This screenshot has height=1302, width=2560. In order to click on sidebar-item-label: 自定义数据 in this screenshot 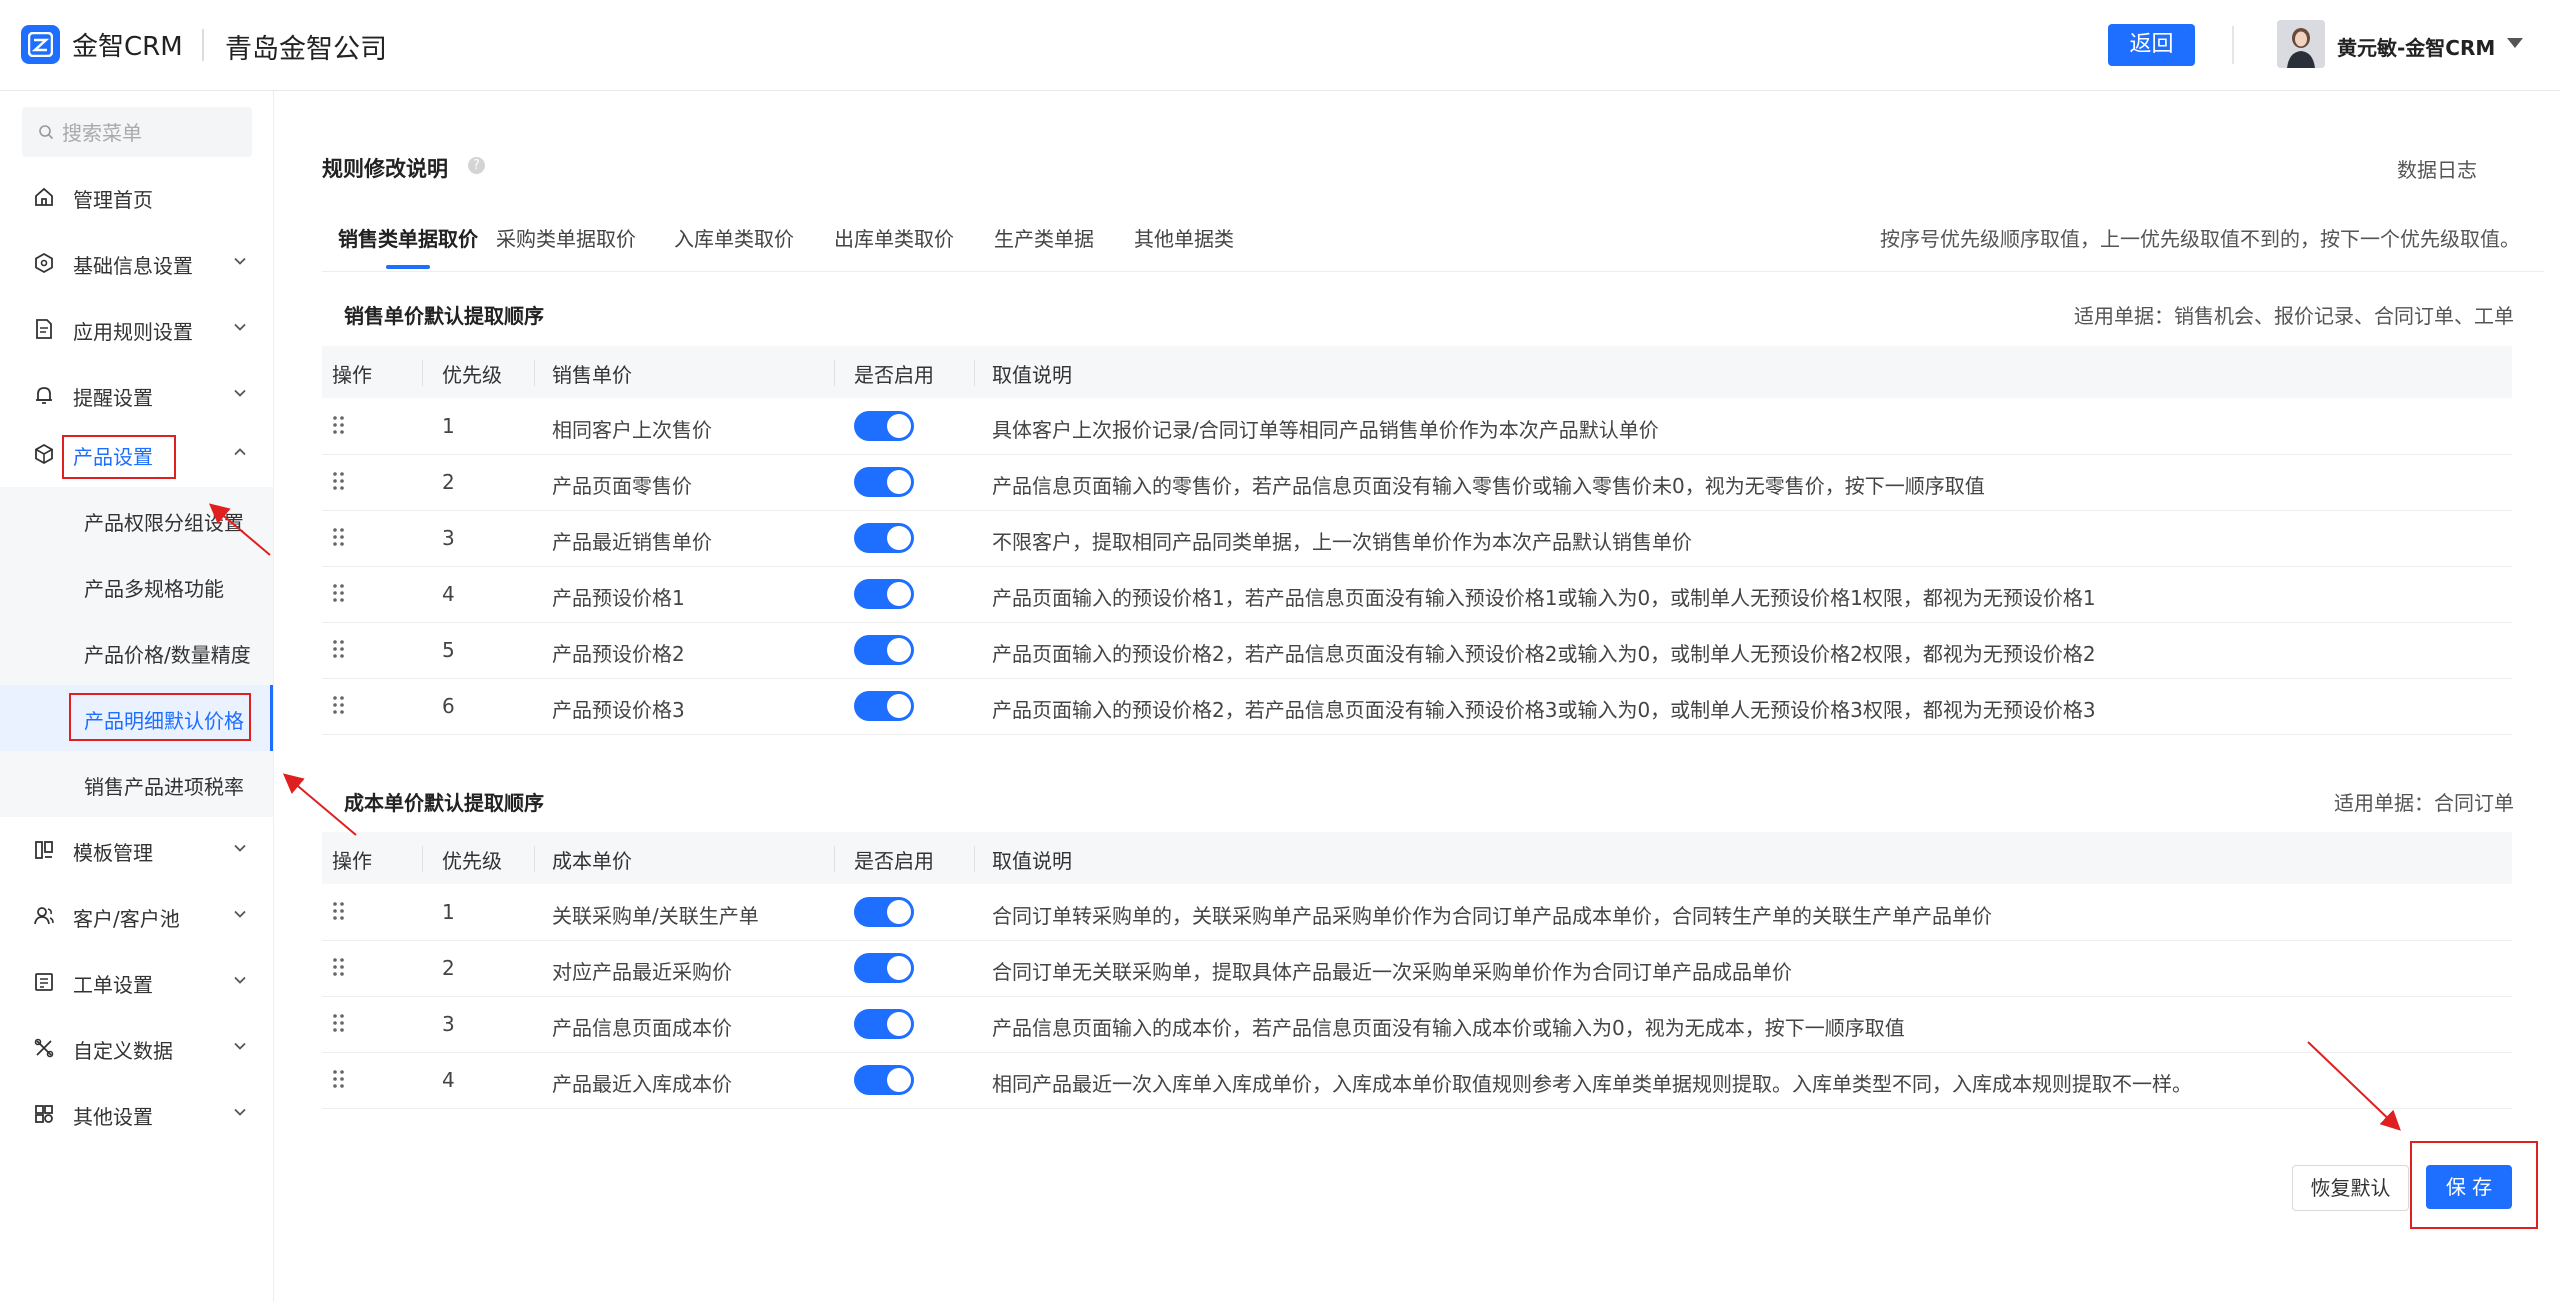, I will do `click(123, 1051)`.